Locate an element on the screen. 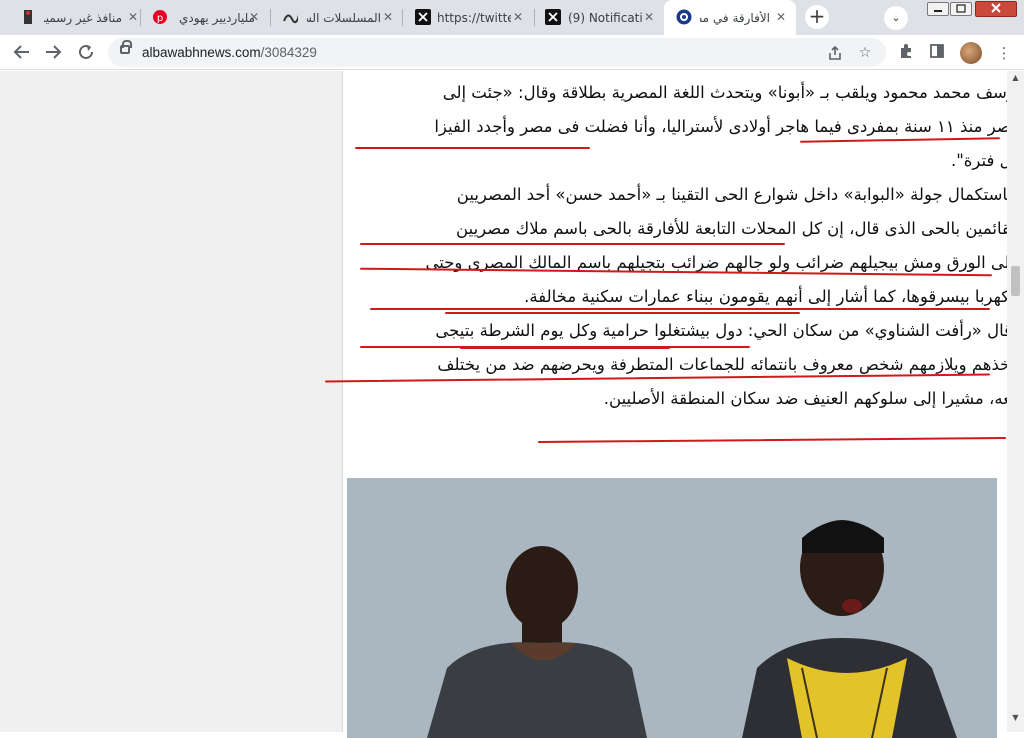 The width and height of the screenshot is (1024, 738). pinterest-icon: p is located at coordinates (160, 17).